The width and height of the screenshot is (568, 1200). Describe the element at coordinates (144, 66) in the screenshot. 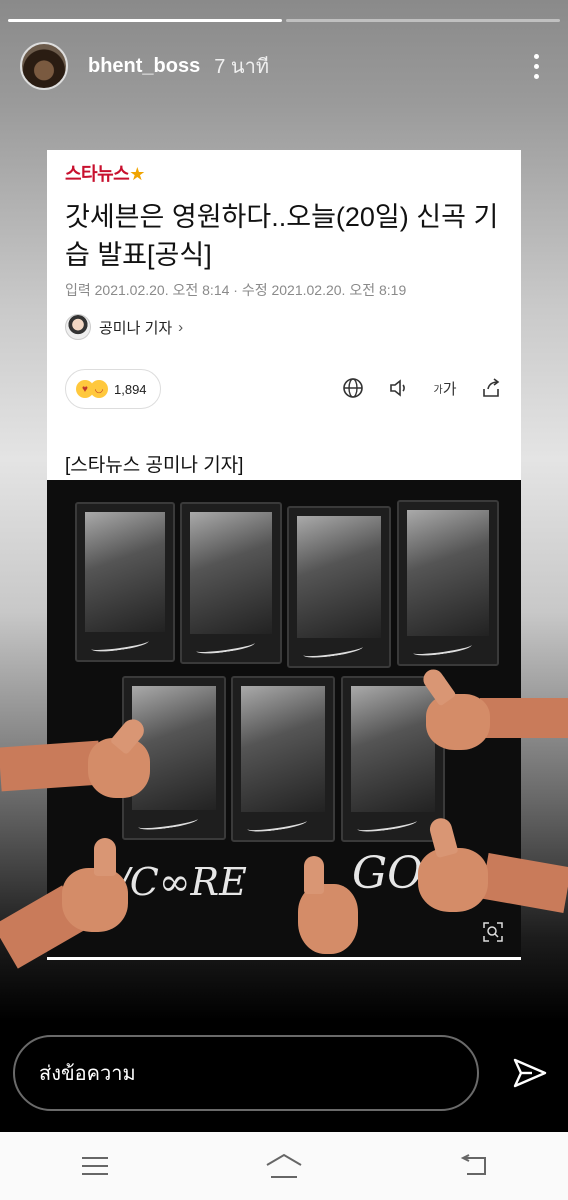

I see `username: bhent_boss` at that location.